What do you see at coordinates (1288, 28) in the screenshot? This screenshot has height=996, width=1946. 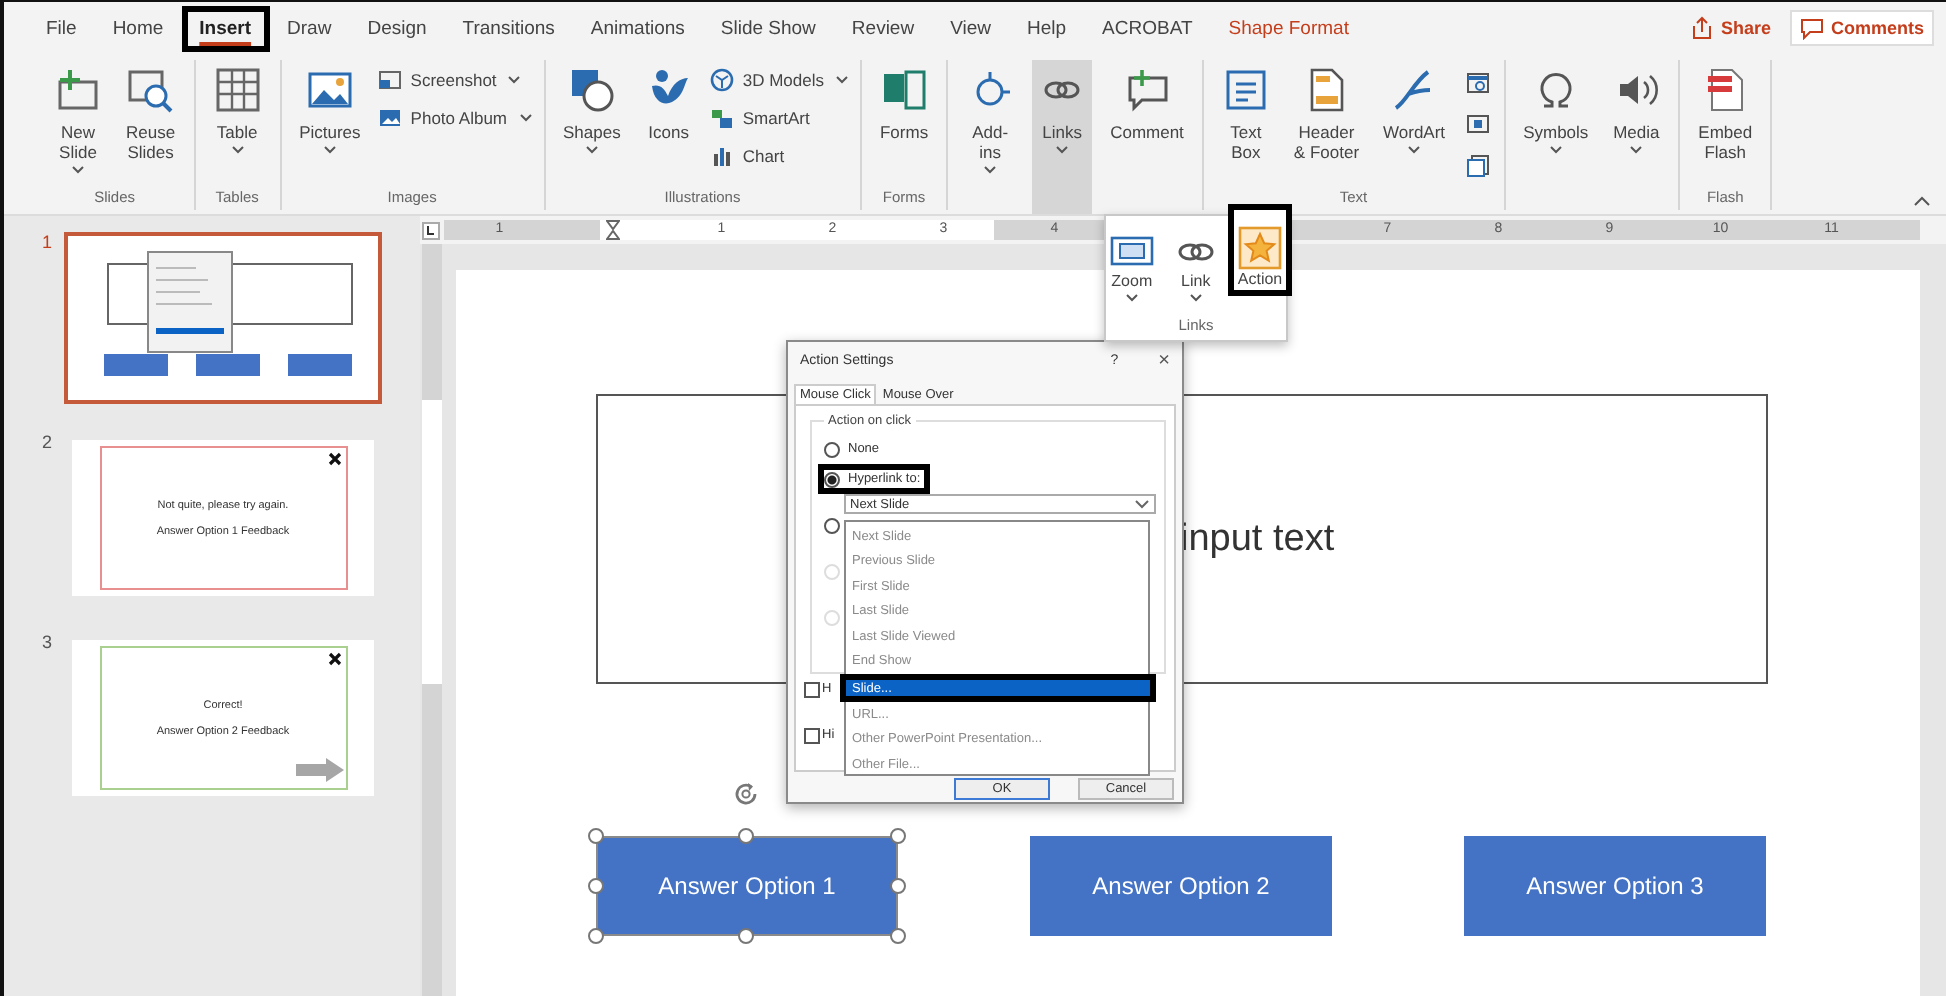 I see `ribbon-tab: Shape Format` at bounding box center [1288, 28].